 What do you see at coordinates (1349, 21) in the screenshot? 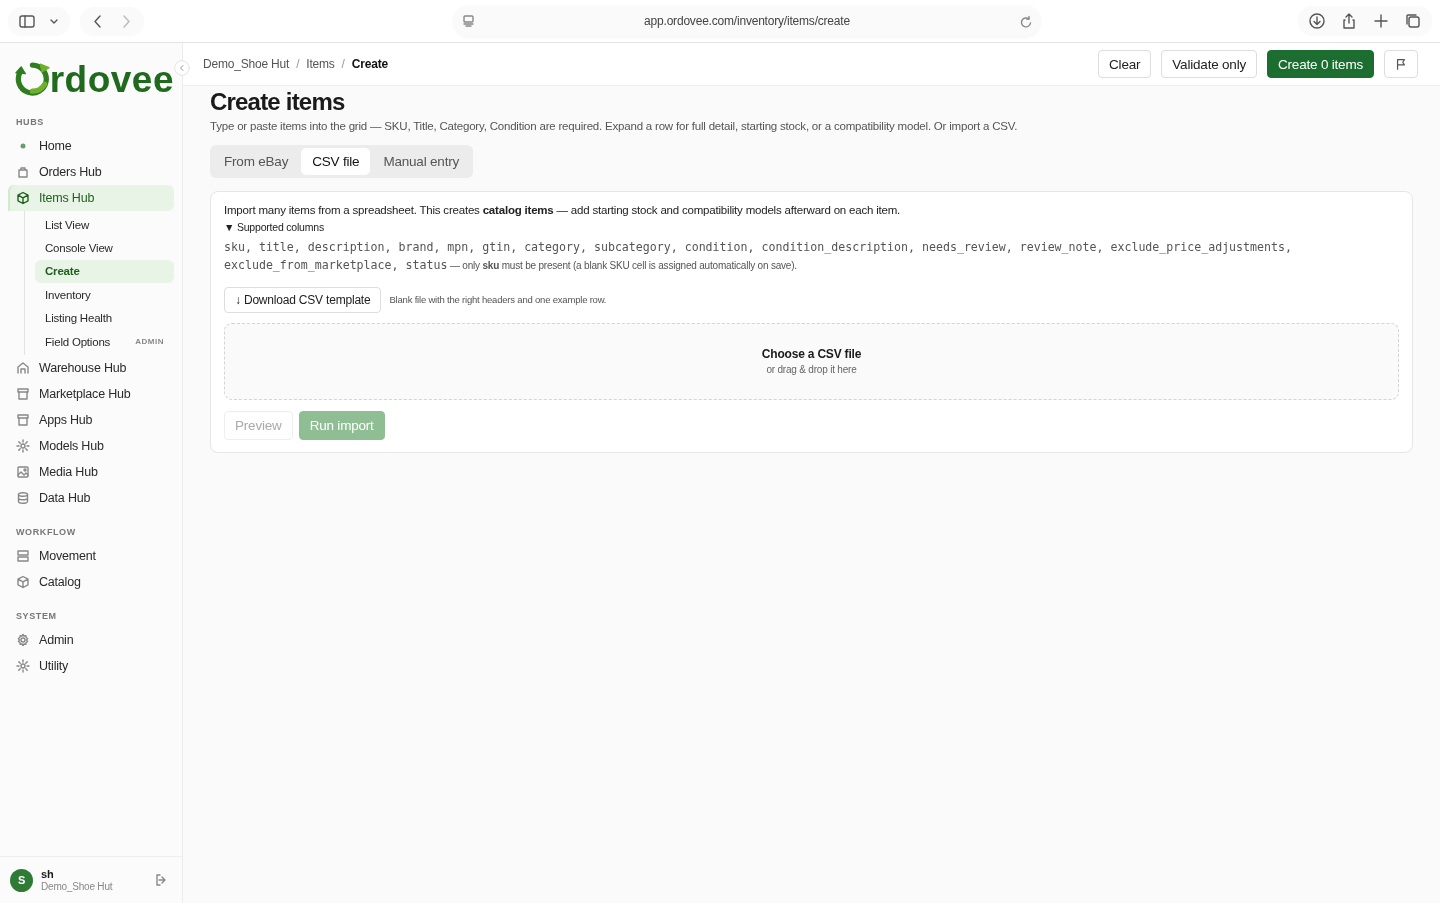
I see `share-icon` at bounding box center [1349, 21].